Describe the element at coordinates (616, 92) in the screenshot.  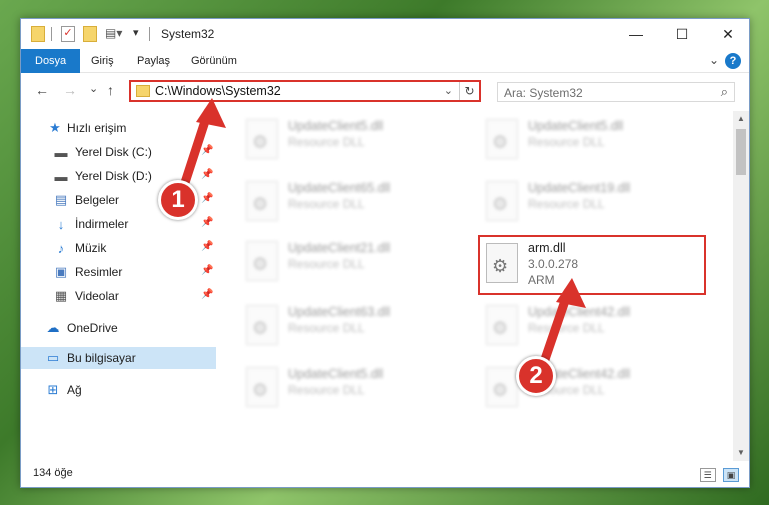
I see `search-input: Ara: System32 ⌕` at that location.